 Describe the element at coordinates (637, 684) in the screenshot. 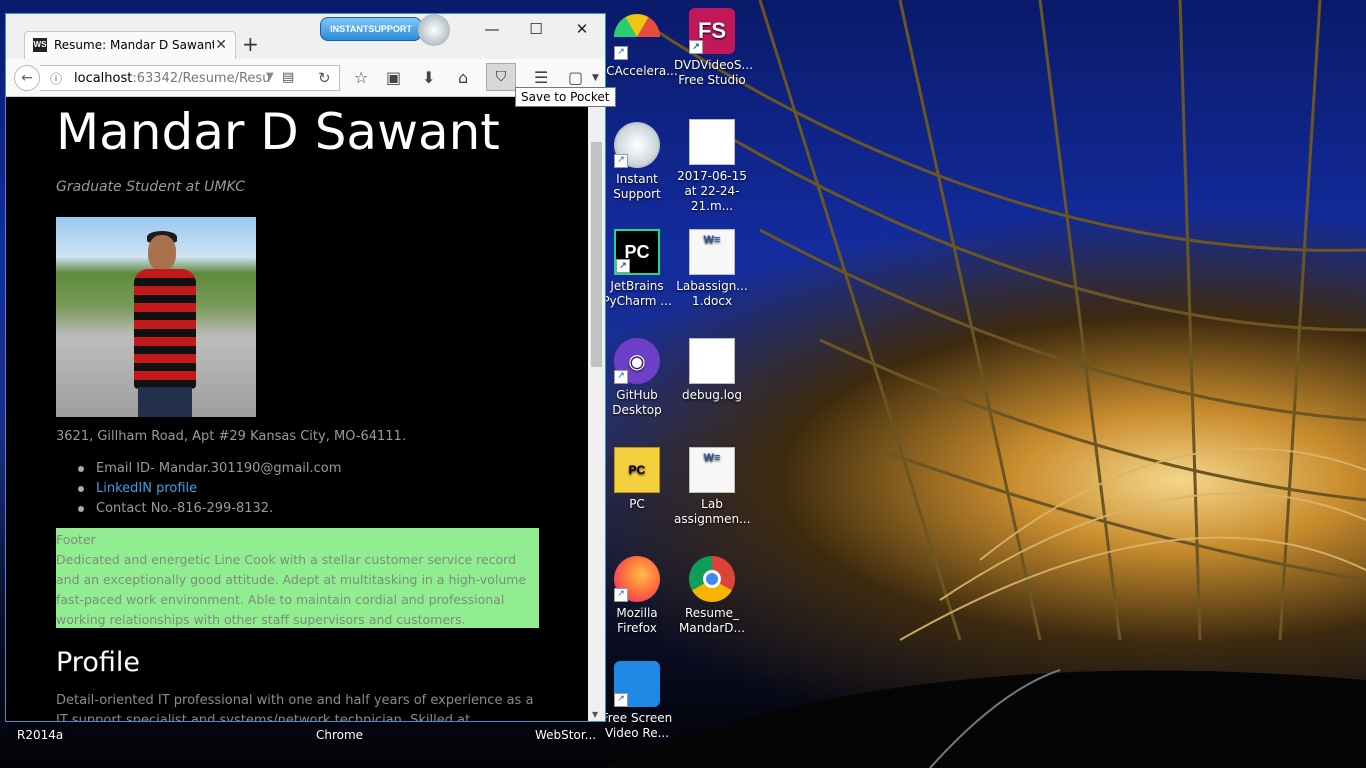

I see `screen-capture-icon: ↗` at that location.